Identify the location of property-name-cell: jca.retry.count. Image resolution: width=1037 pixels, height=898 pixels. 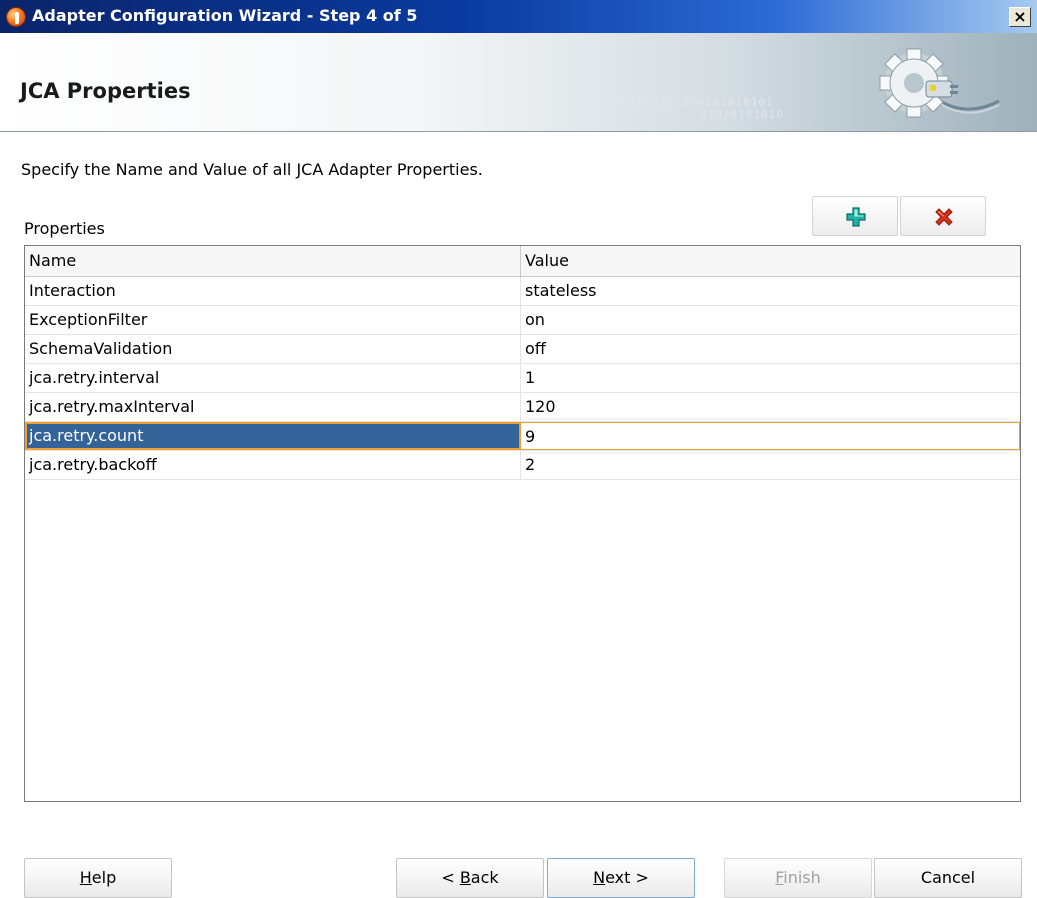
(273, 436).